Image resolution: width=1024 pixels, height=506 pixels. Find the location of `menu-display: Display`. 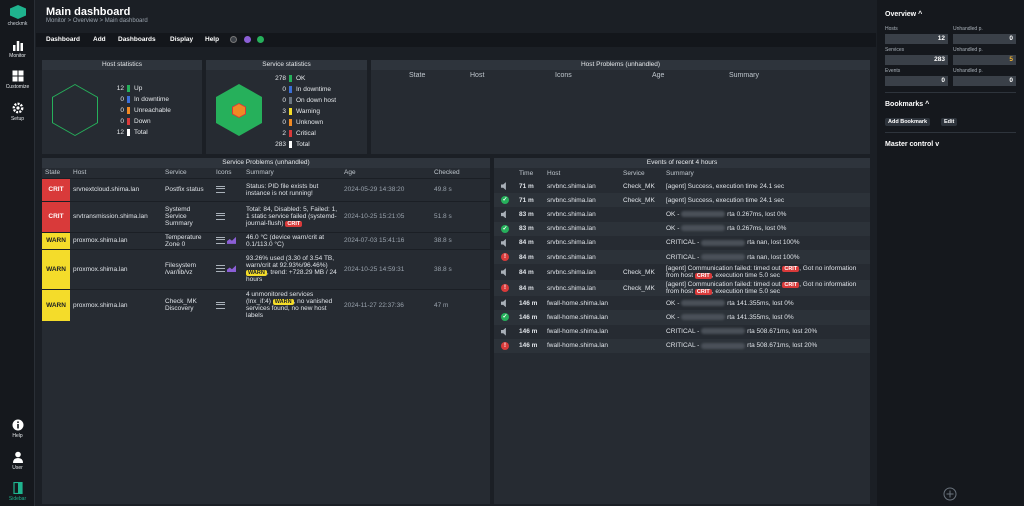

menu-display: Display is located at coordinates (181, 39).